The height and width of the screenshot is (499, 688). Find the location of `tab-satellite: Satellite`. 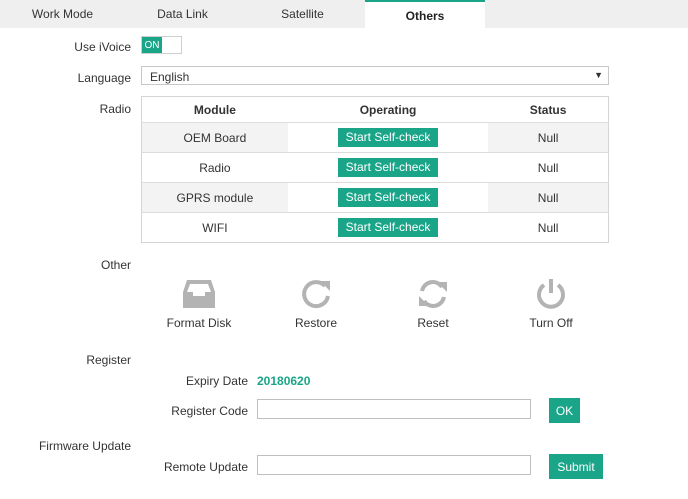

tab-satellite: Satellite is located at coordinates (302, 14).